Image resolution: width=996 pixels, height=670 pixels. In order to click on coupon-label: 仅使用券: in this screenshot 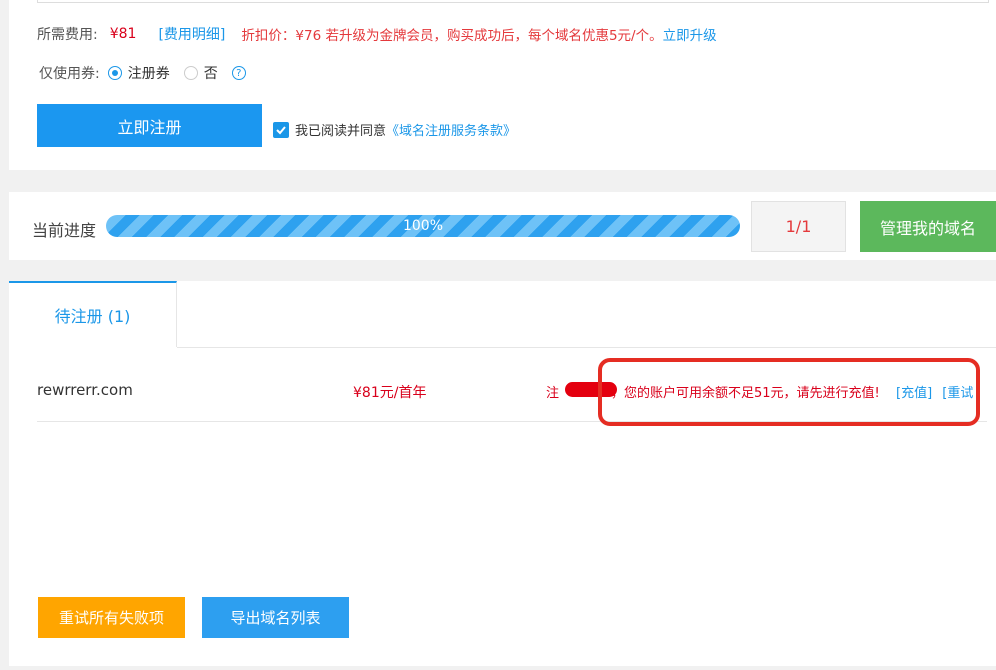, I will do `click(69, 74)`.